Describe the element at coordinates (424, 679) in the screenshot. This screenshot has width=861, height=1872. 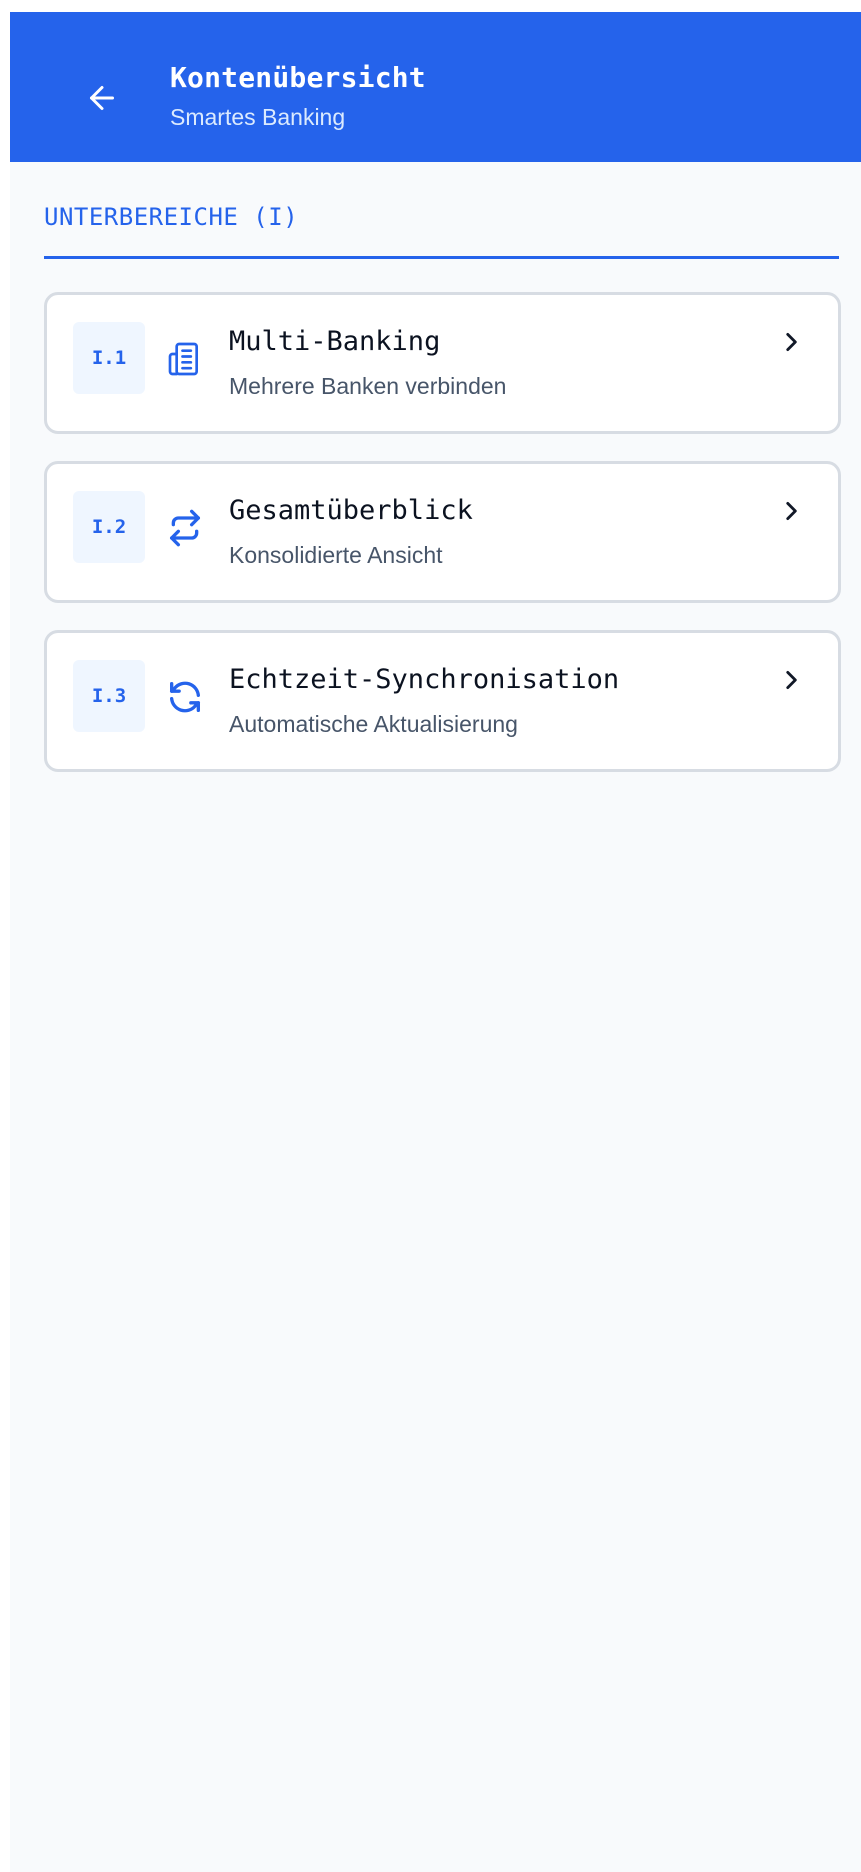
I see `subsection-title: Echtzeit-Synchronisation` at that location.